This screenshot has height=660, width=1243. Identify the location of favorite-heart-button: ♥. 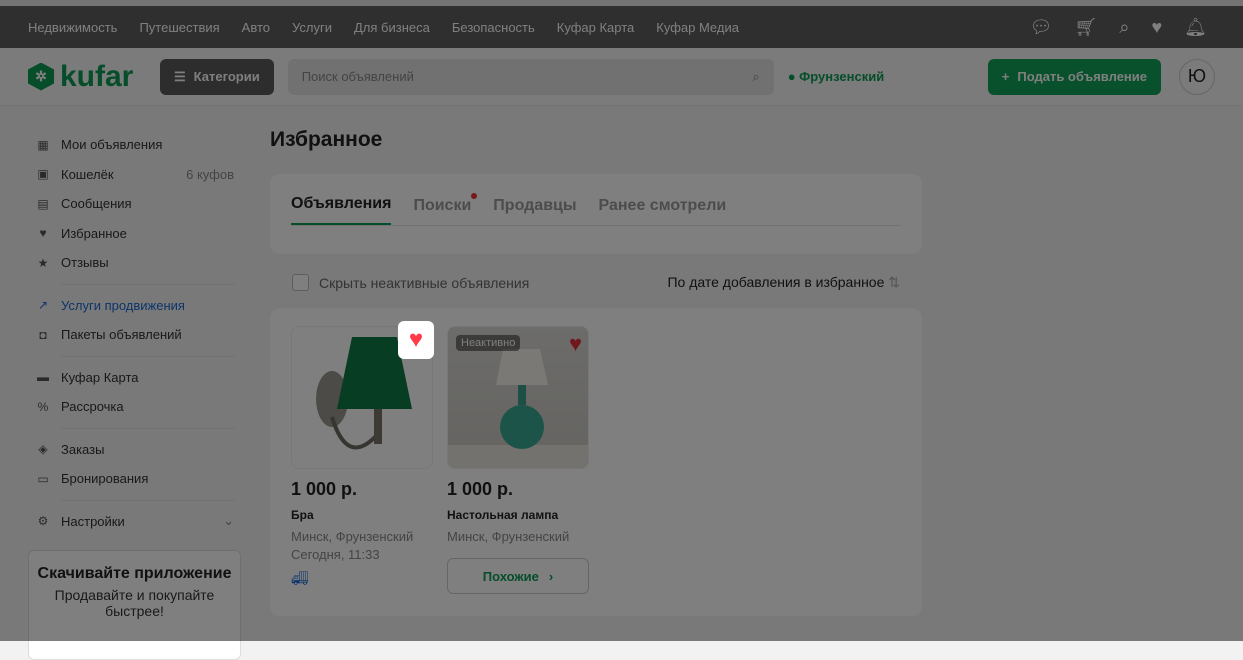
(416, 340).